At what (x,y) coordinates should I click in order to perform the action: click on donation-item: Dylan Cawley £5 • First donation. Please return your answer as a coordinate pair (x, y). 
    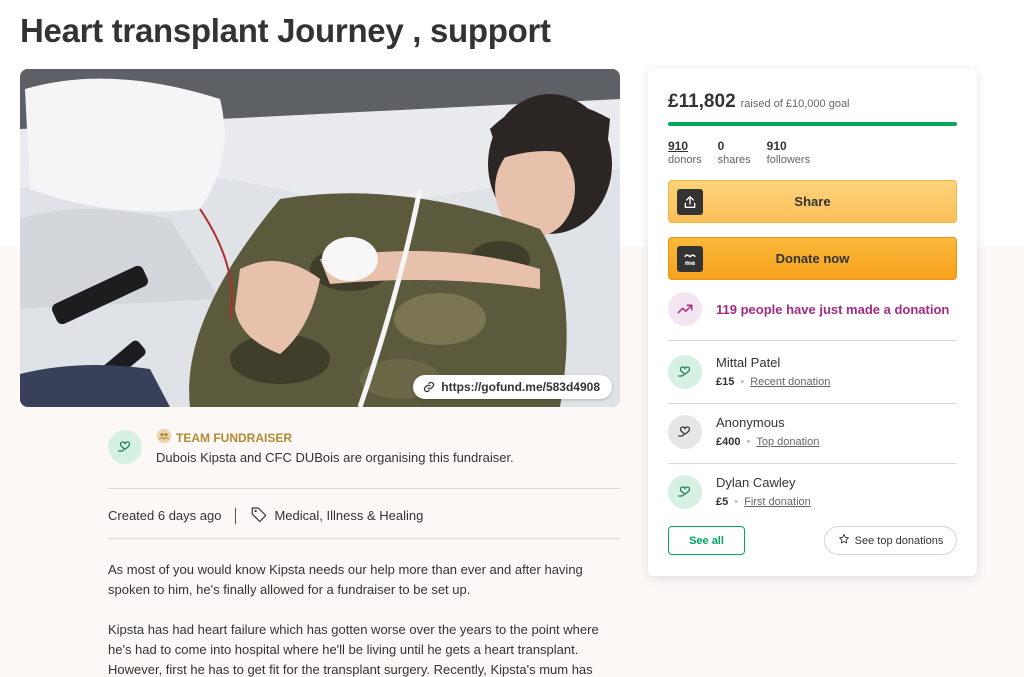
    Looking at the image, I should click on (739, 492).